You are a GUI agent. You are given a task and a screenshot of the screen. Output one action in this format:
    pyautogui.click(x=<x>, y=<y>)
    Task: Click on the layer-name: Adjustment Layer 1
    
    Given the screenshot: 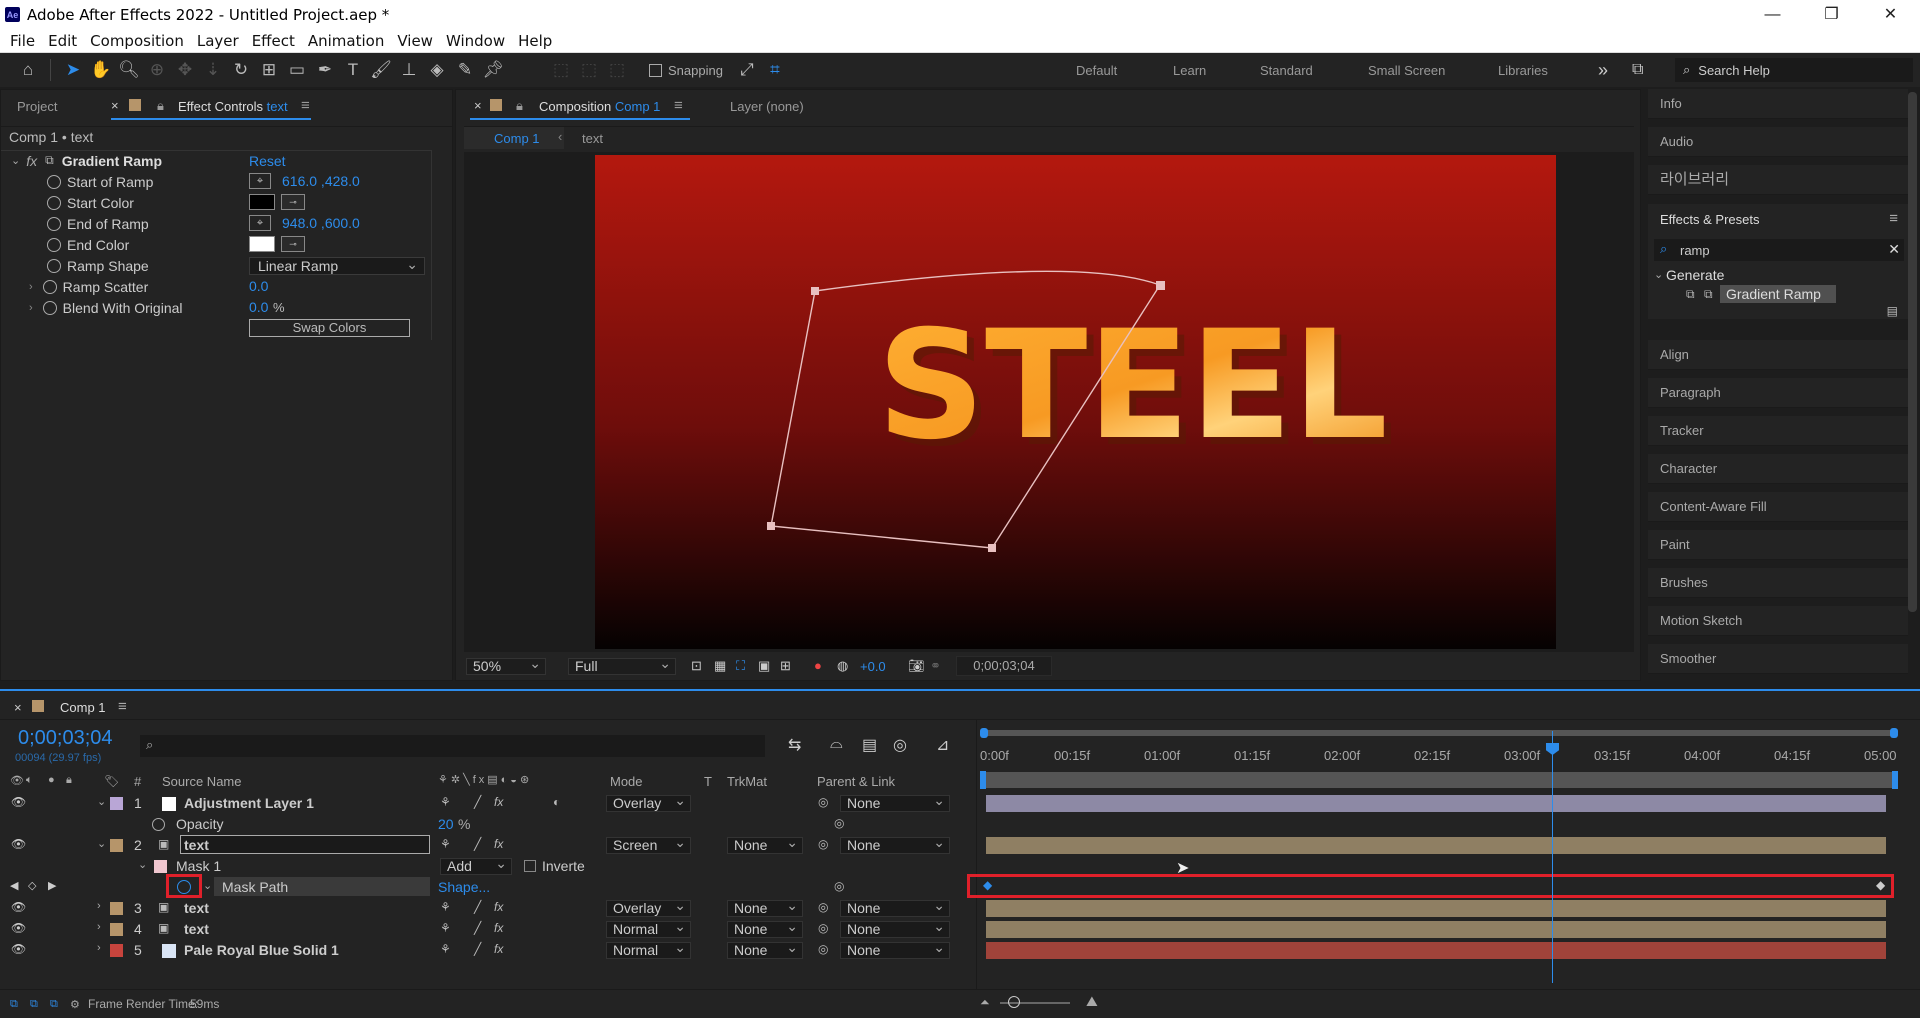 What is the action you would take?
    pyautogui.click(x=249, y=803)
    